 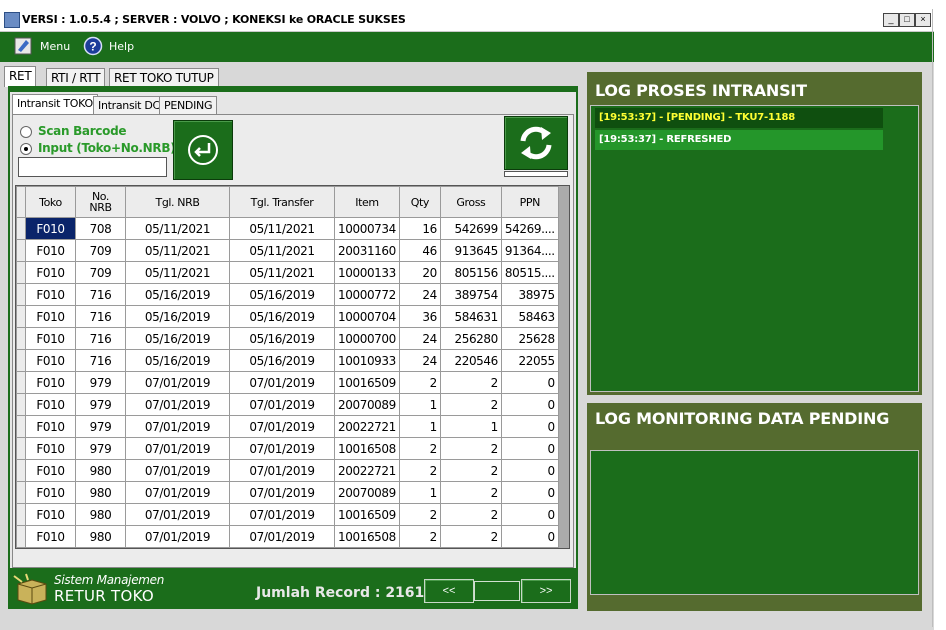 I want to click on table-cell: 36, so click(x=419, y=316).